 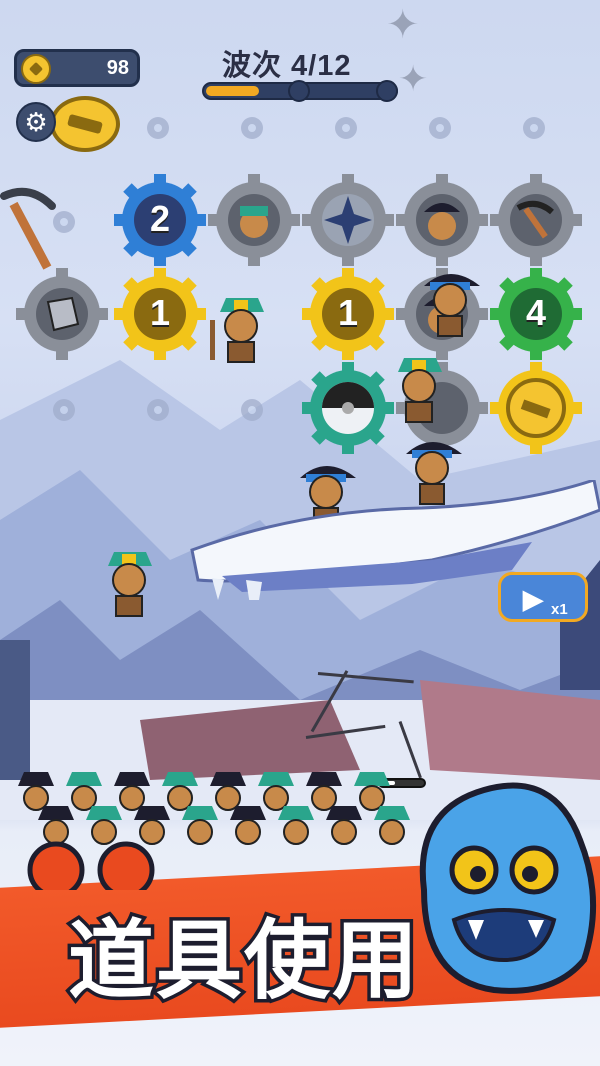 I want to click on pickaxe-gear, so click(x=536, y=220).